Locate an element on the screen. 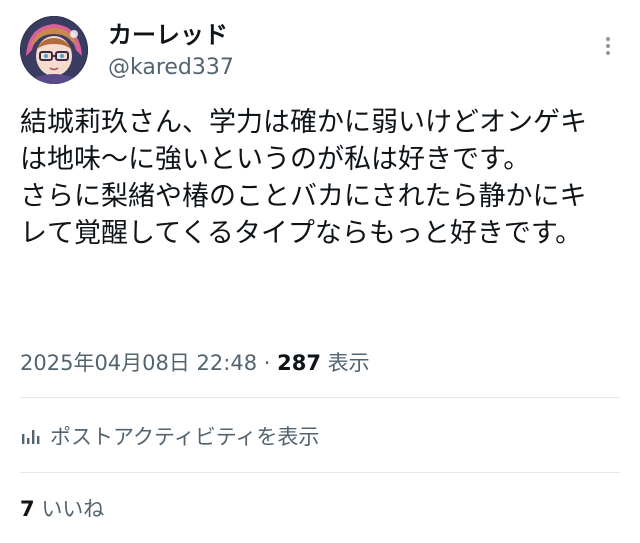  user-handle: @kared337 is located at coordinates (171, 68).